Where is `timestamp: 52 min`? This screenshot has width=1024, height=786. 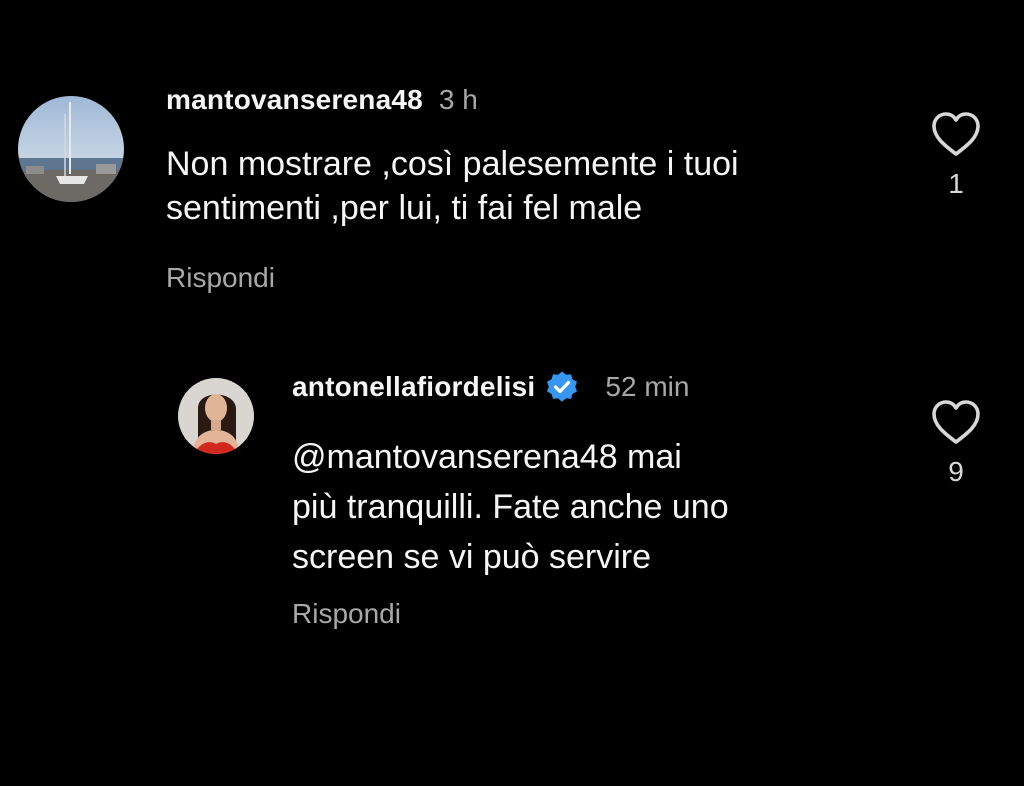 timestamp: 52 min is located at coordinates (647, 386).